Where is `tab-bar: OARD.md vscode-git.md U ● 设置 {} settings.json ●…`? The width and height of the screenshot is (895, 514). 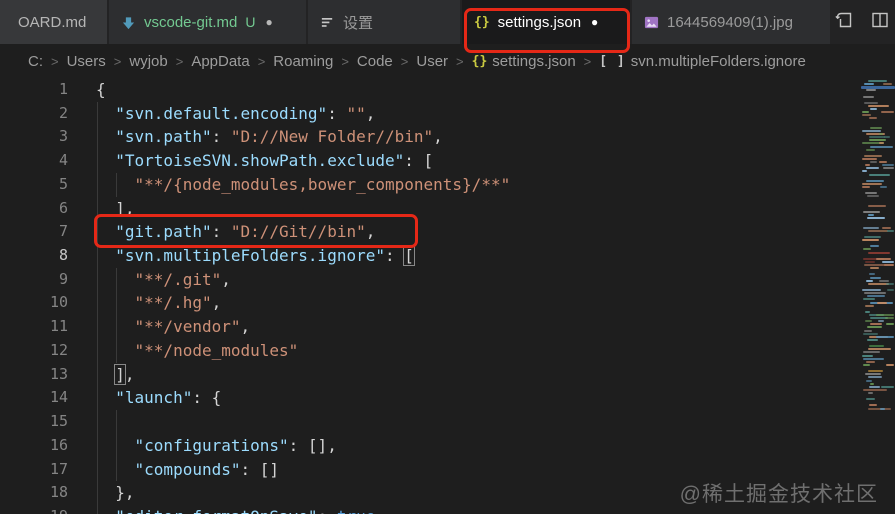
tab-bar: OARD.md vscode-git.md U ● 设置 {} settings.json ●… is located at coordinates (447, 22).